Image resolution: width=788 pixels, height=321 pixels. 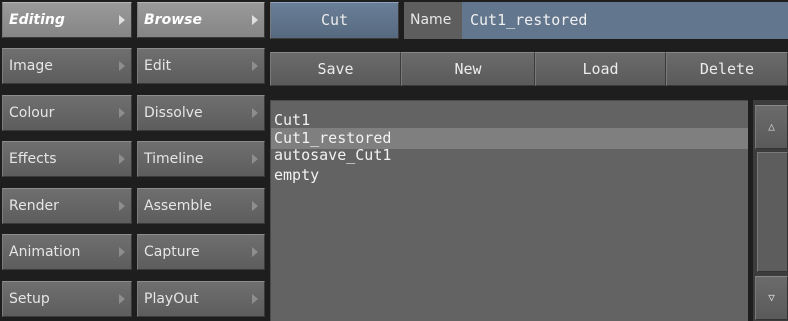 What do you see at coordinates (178, 206) in the screenshot?
I see `menu-item-label: Assemble` at bounding box center [178, 206].